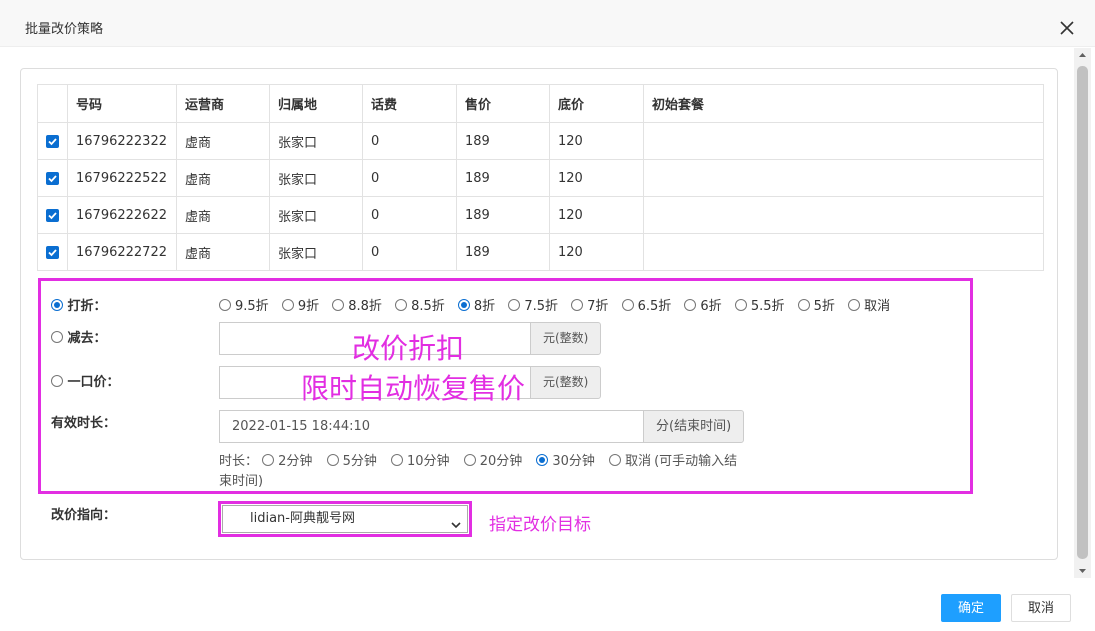  I want to click on target-label: 改价指向：, so click(84, 515).